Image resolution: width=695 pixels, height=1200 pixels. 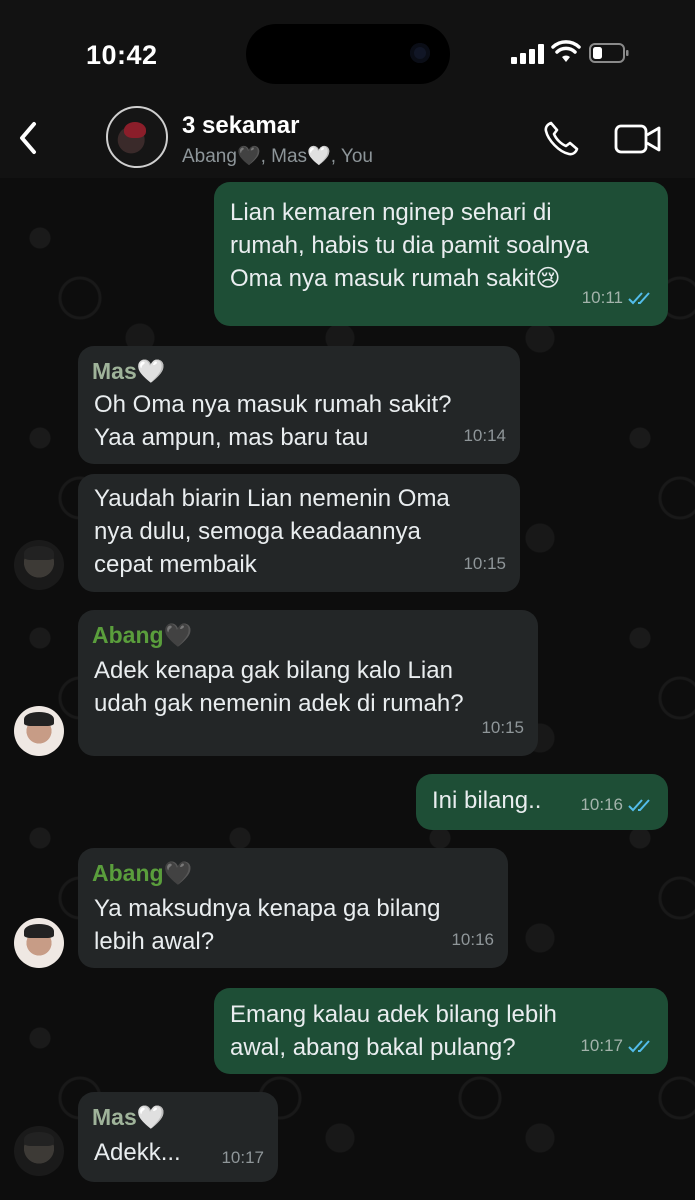 What do you see at coordinates (528, 54) in the screenshot?
I see `cellular-signal-icon` at bounding box center [528, 54].